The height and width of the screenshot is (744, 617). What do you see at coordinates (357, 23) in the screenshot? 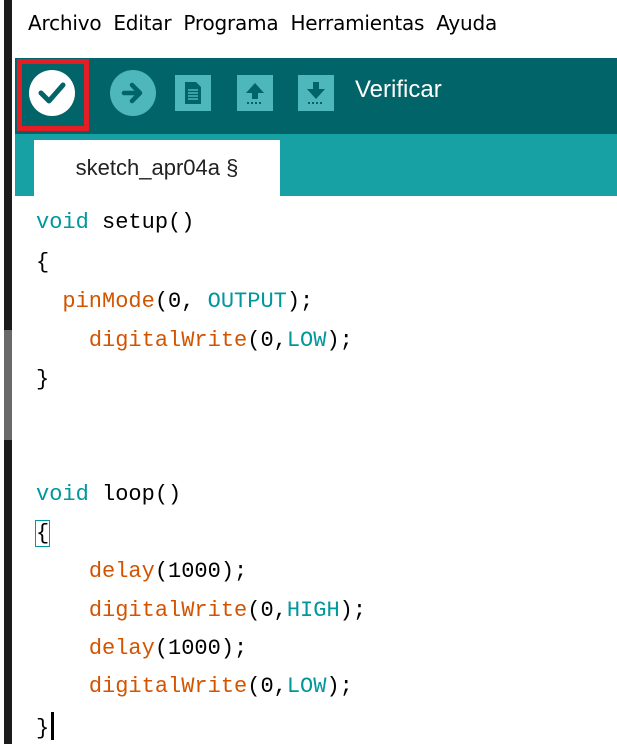
I see `menu-herramientas: Herramientas` at bounding box center [357, 23].